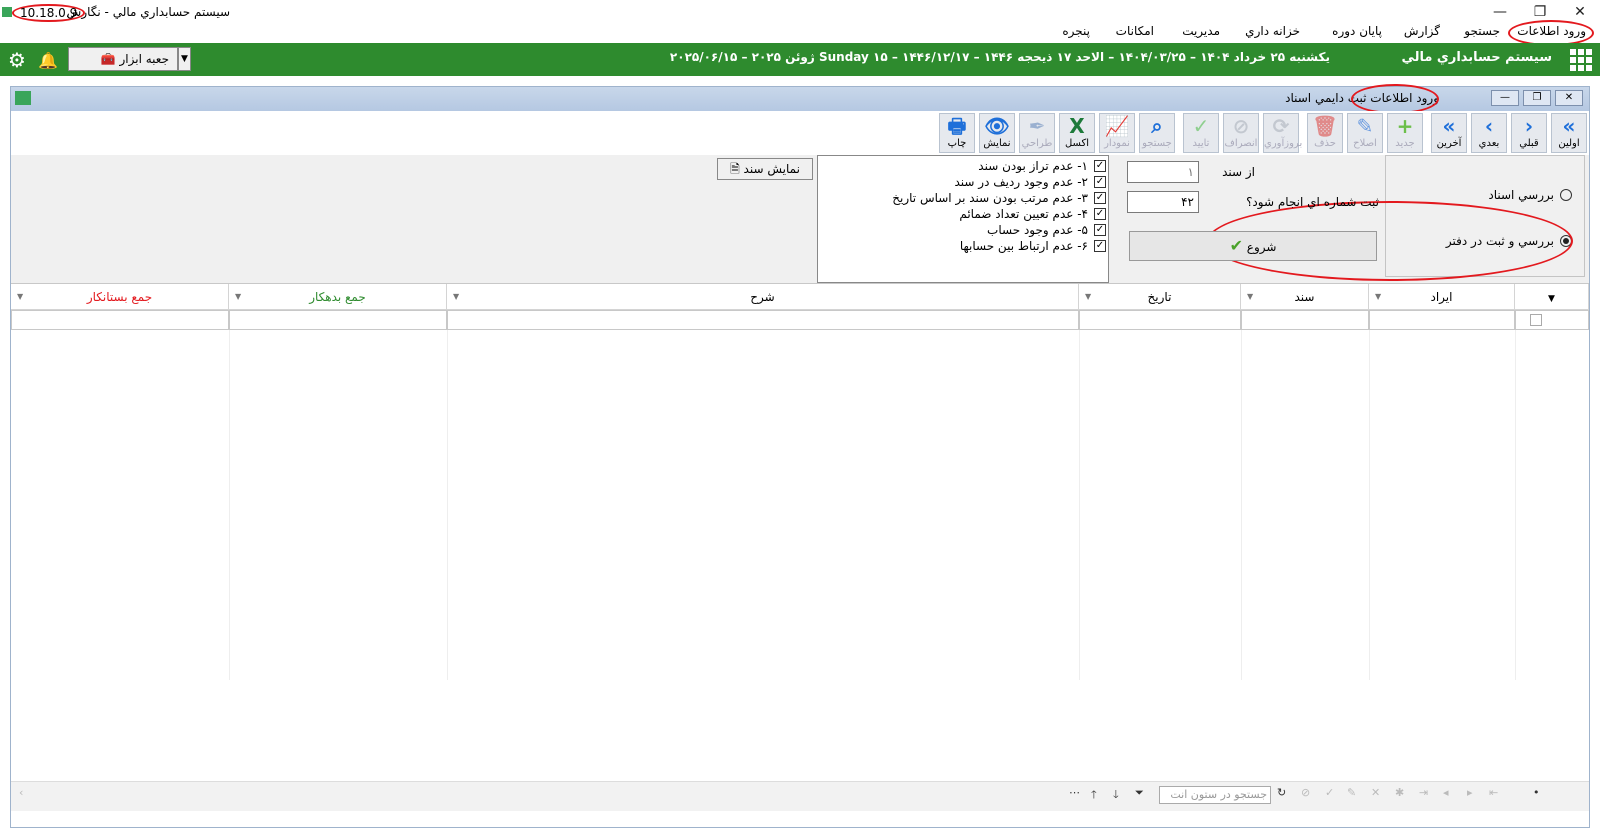  What do you see at coordinates (184, 59) in the screenshot?
I see `toolbox-dropdown: ▼` at bounding box center [184, 59].